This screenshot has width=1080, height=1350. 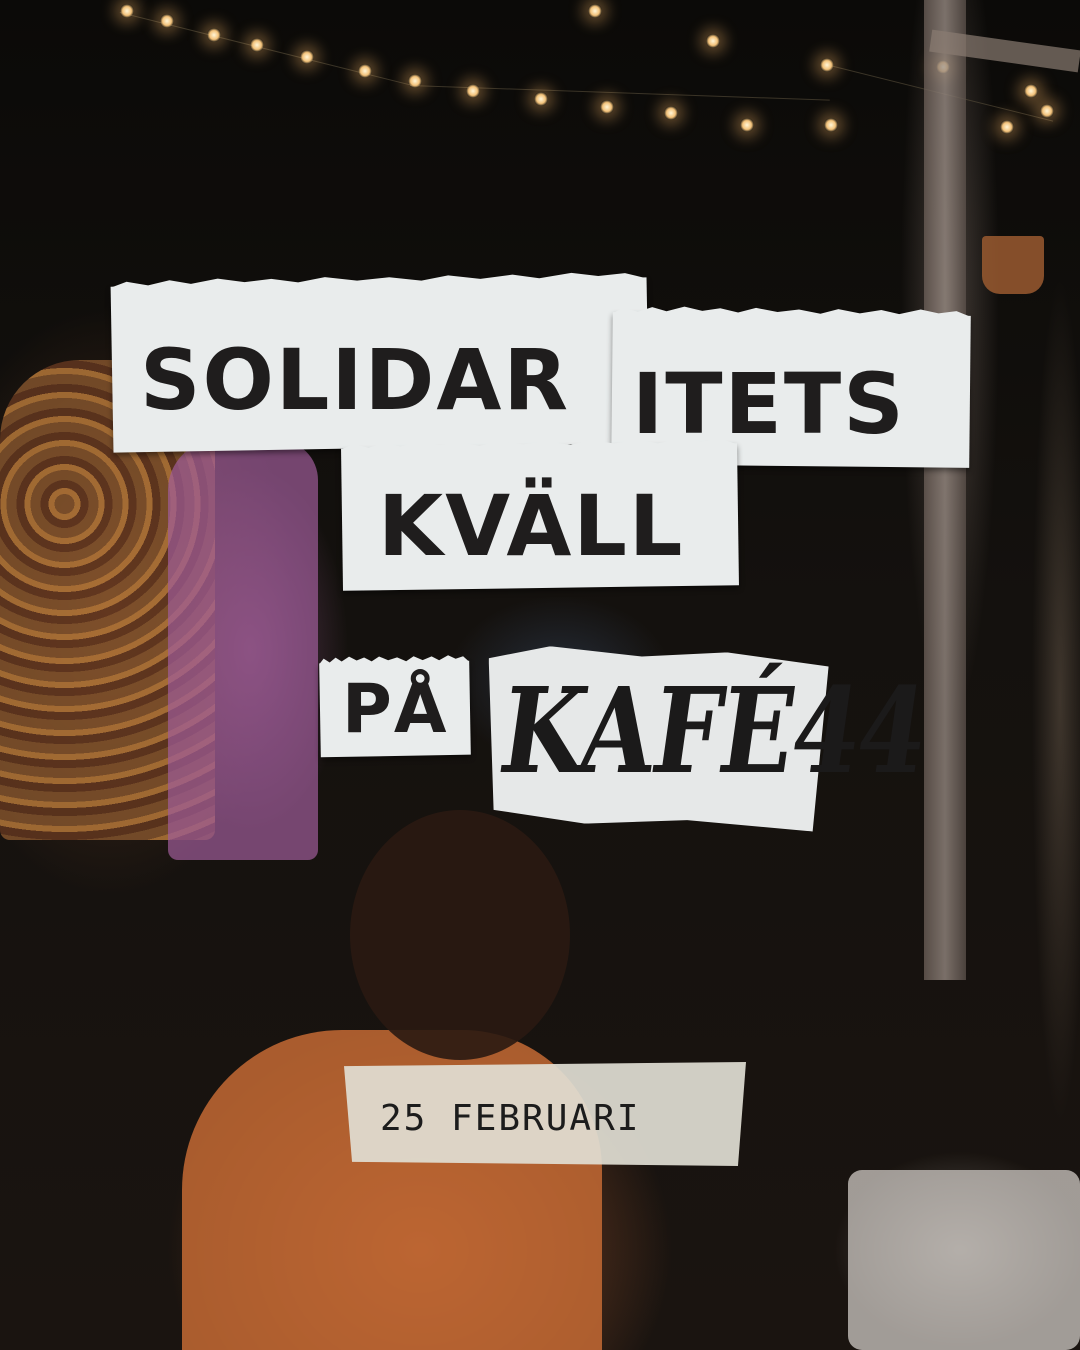 What do you see at coordinates (395, 709) in the screenshot?
I see `headline-word-pa: PÅ` at bounding box center [395, 709].